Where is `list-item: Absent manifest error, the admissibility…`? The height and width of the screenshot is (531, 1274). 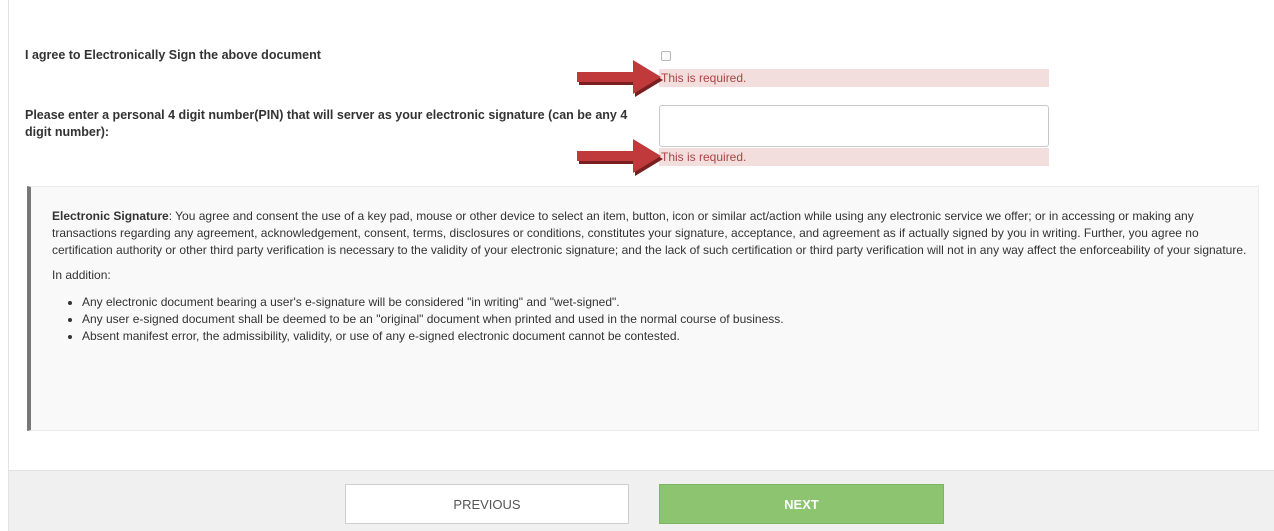
list-item: Absent manifest error, the admissibility… is located at coordinates (670, 336).